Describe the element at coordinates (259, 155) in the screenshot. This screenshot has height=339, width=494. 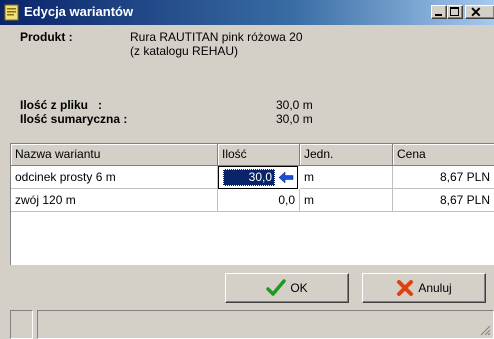
I see `column-header-qty: Ilość` at that location.